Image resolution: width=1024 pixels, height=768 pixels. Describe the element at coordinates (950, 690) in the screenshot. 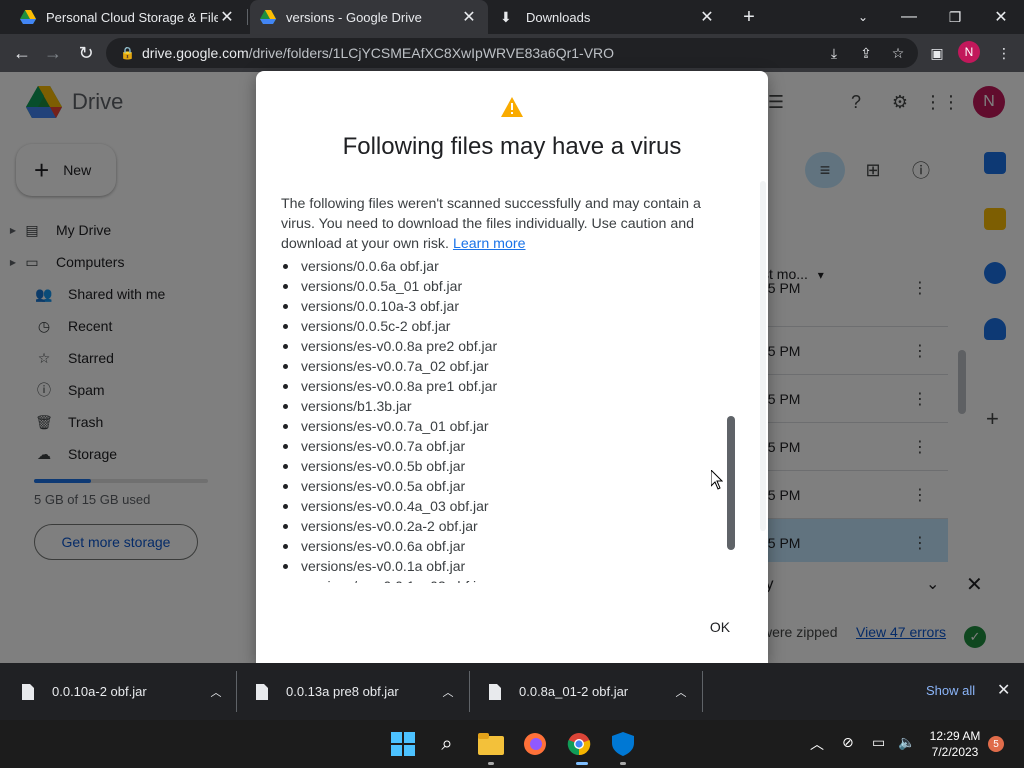

I see `show-all-downloads-button: Show all` at that location.